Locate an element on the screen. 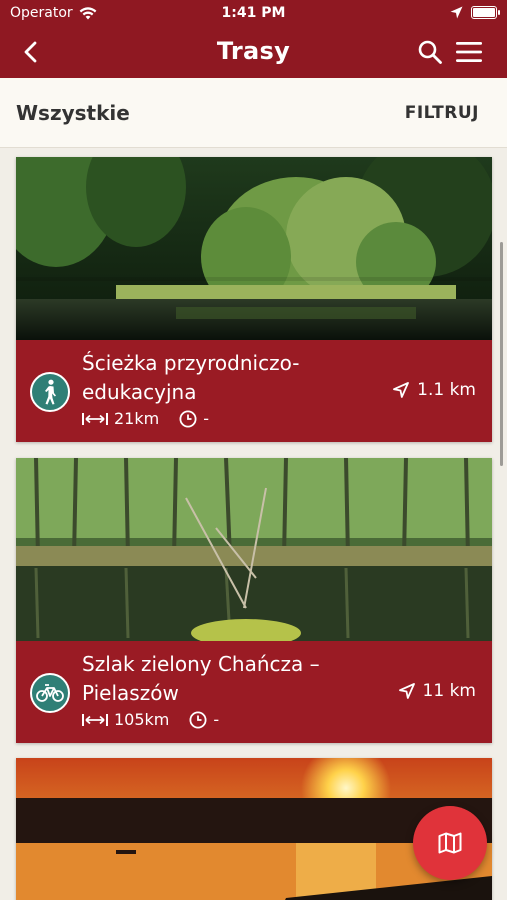 This screenshot has height=900, width=507. nav-bar: Trasy is located at coordinates (253, 53).